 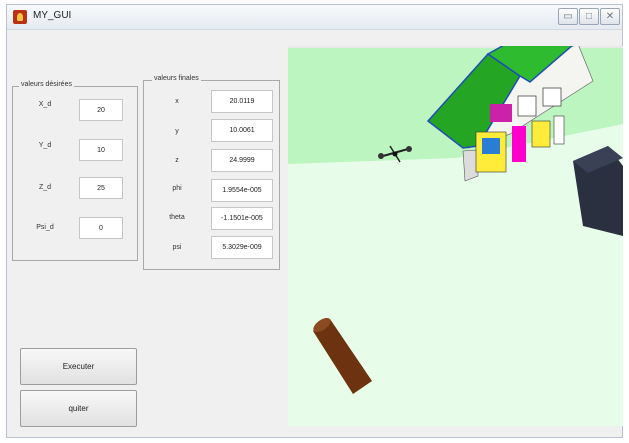 What do you see at coordinates (242, 247) in the screenshot?
I see `psi-final-field: 5.3029e-009` at bounding box center [242, 247].